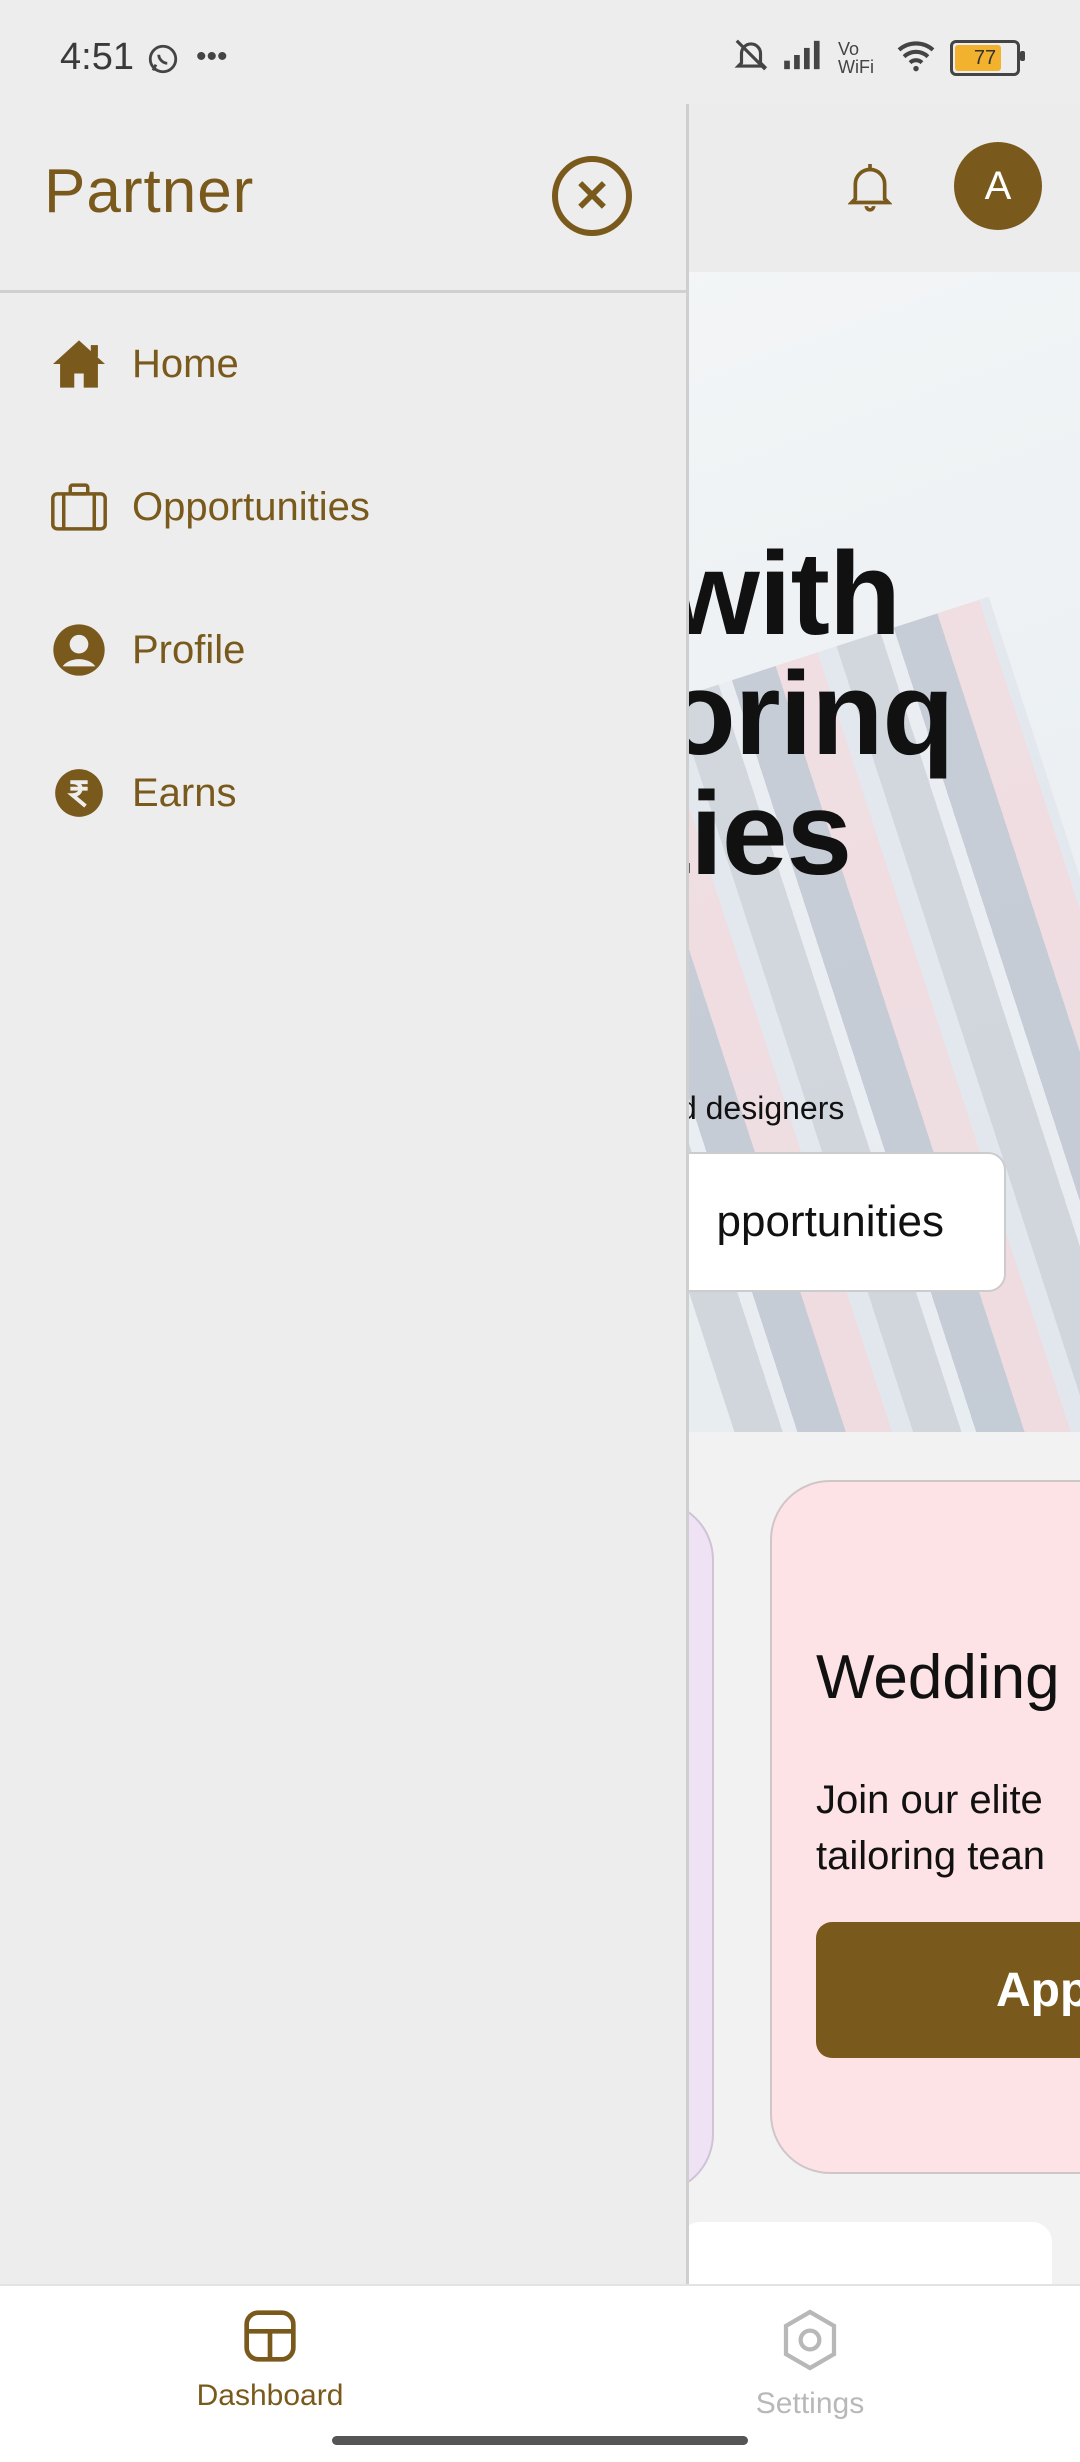 This screenshot has height=2462, width=1080. Describe the element at coordinates (79, 507) in the screenshot. I see `briefcase-icon` at that location.